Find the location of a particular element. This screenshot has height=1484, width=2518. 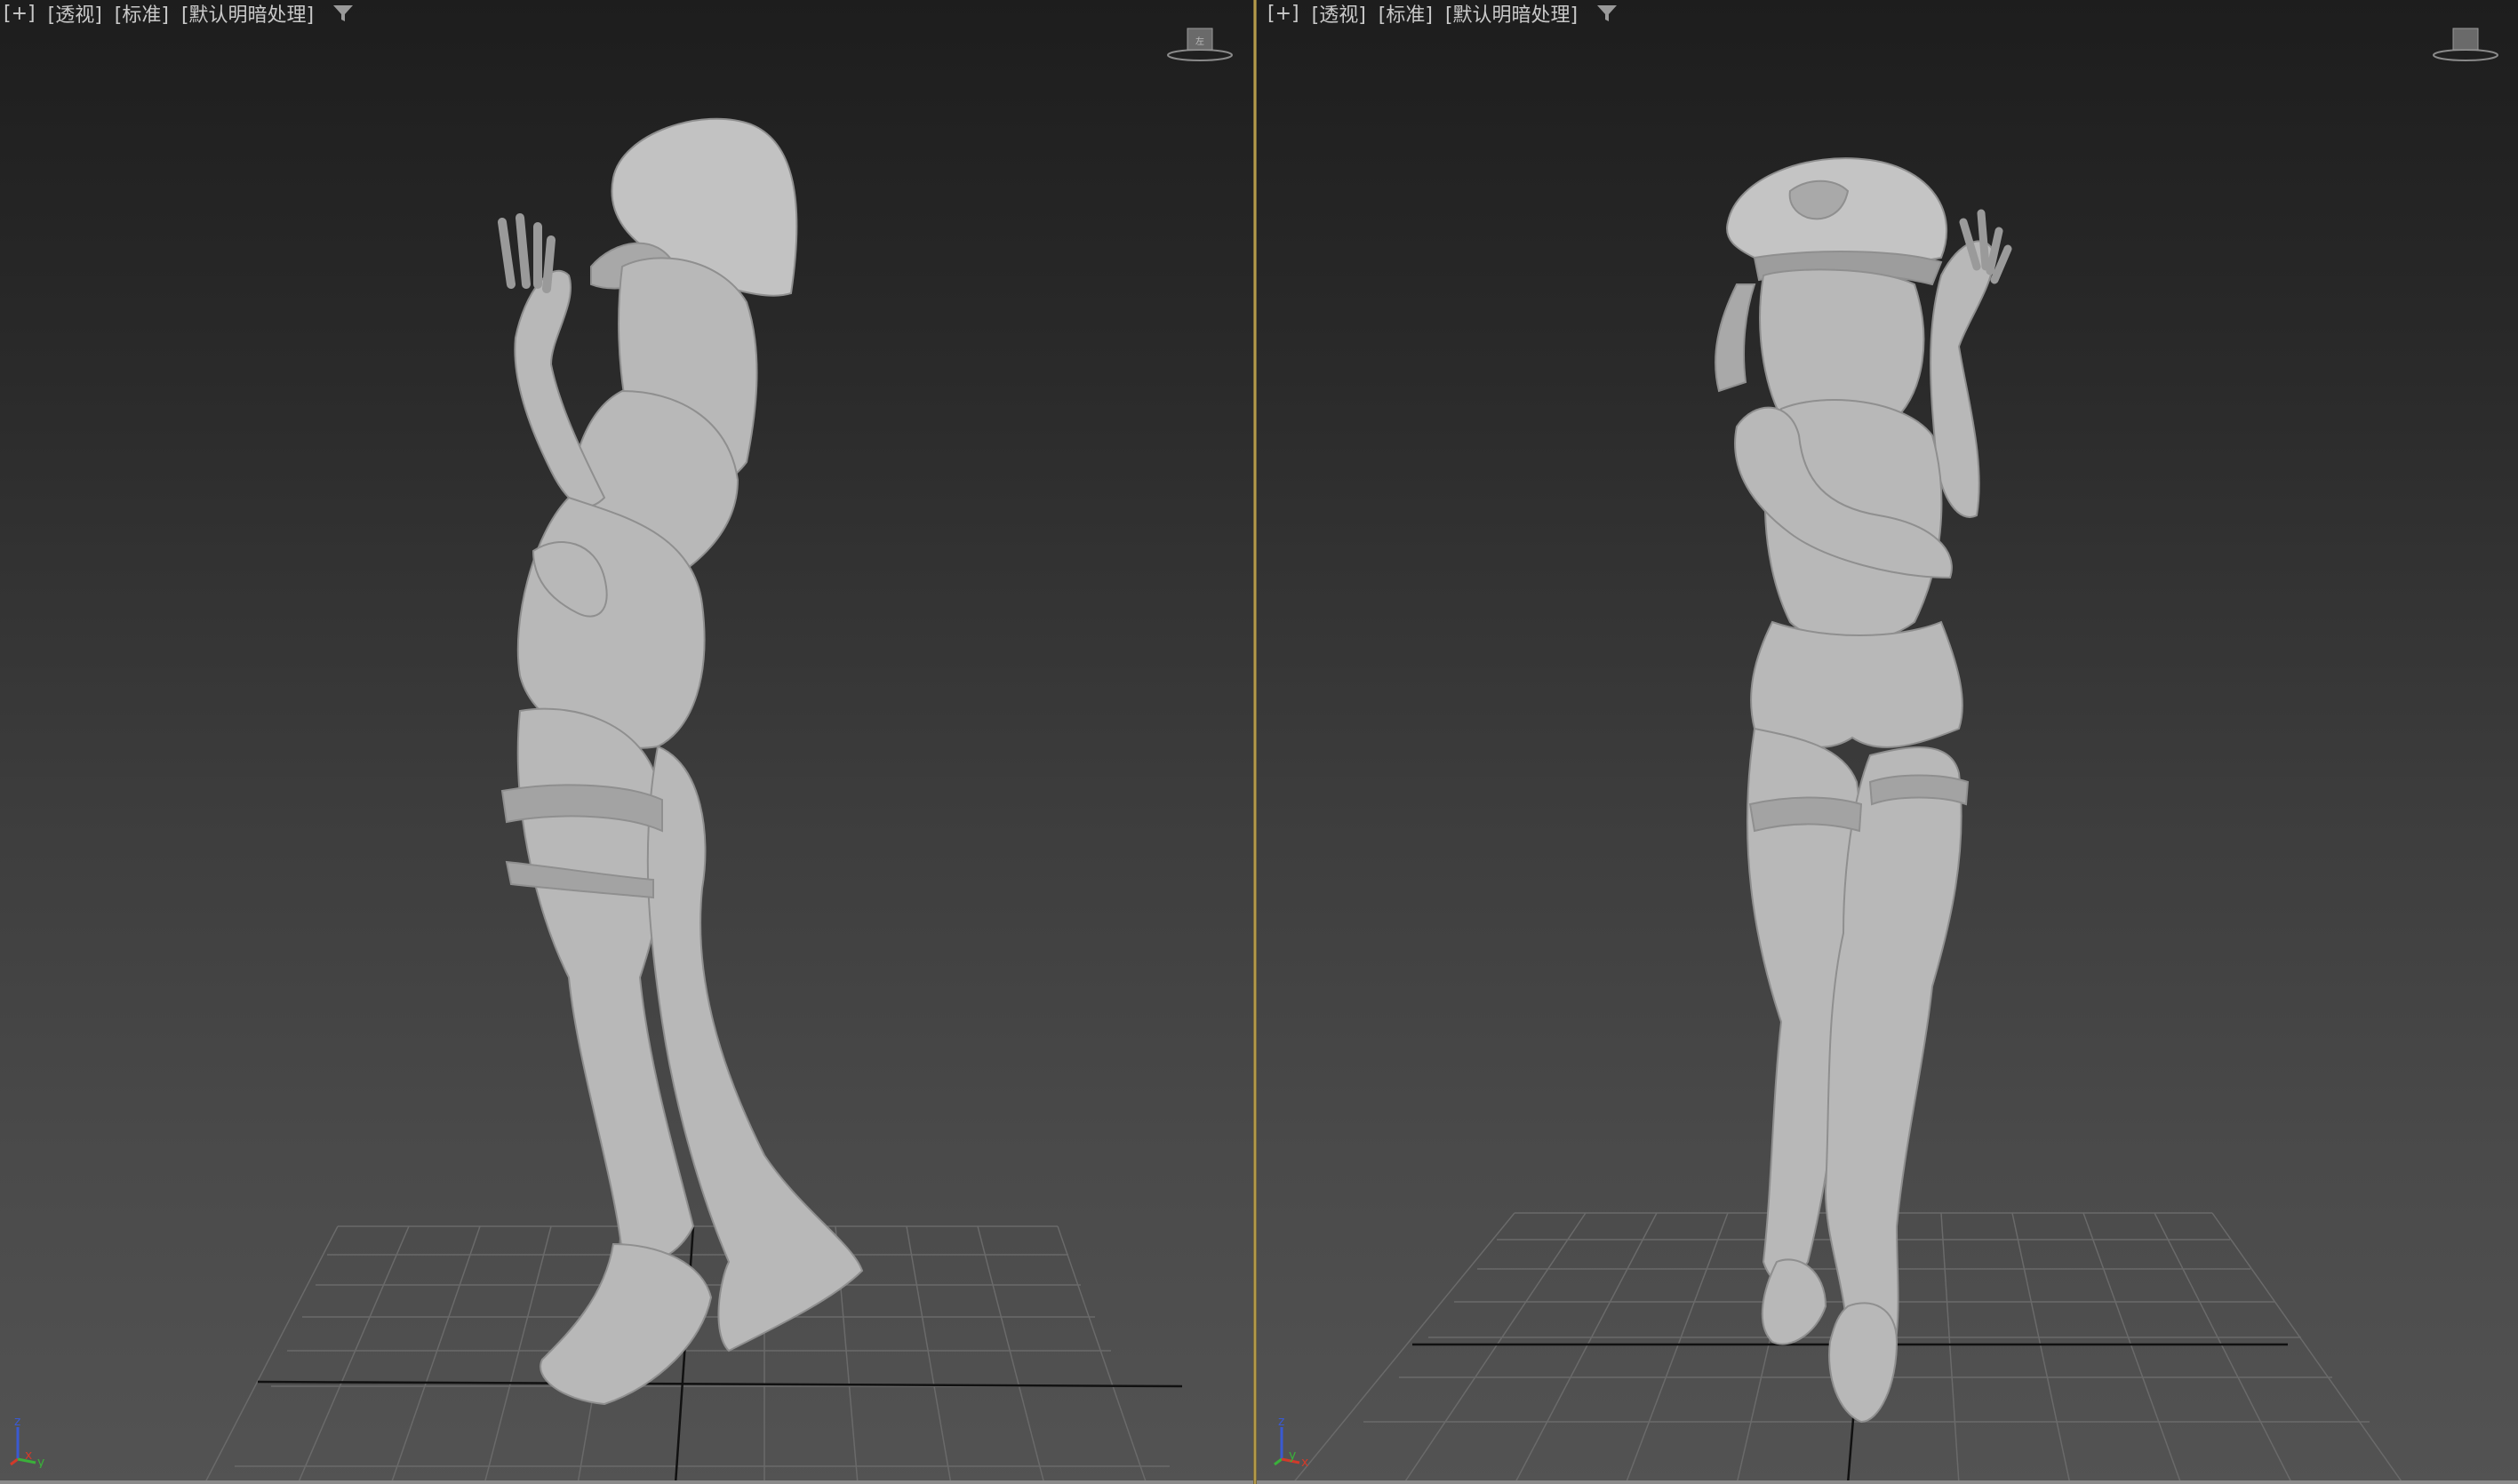

active-viewport-highlight is located at coordinates (1255, 742).